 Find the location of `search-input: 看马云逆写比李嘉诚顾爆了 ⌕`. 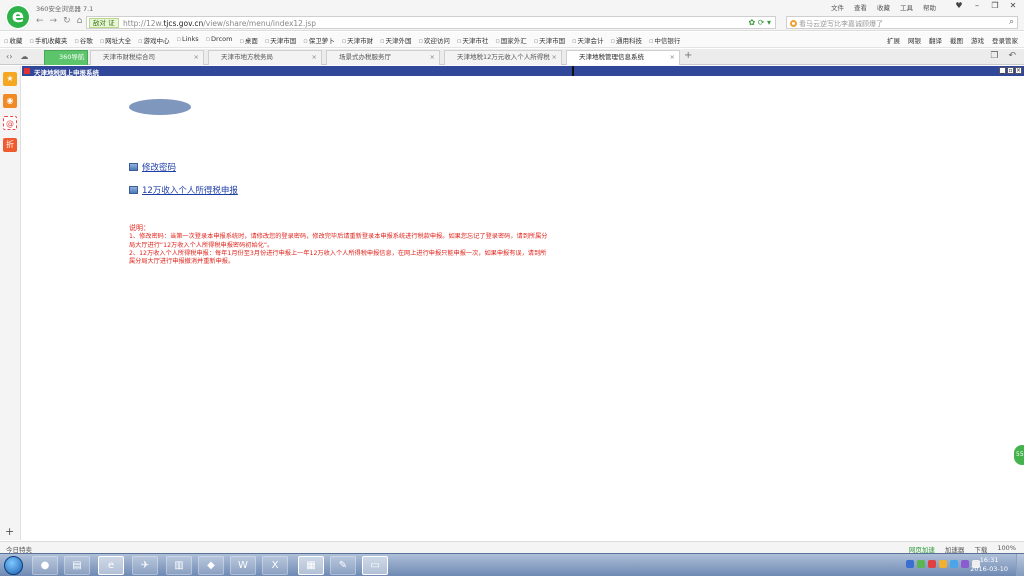

search-input: 看马云逆写比李嘉诚顾爆了 ⌕ is located at coordinates (902, 22).